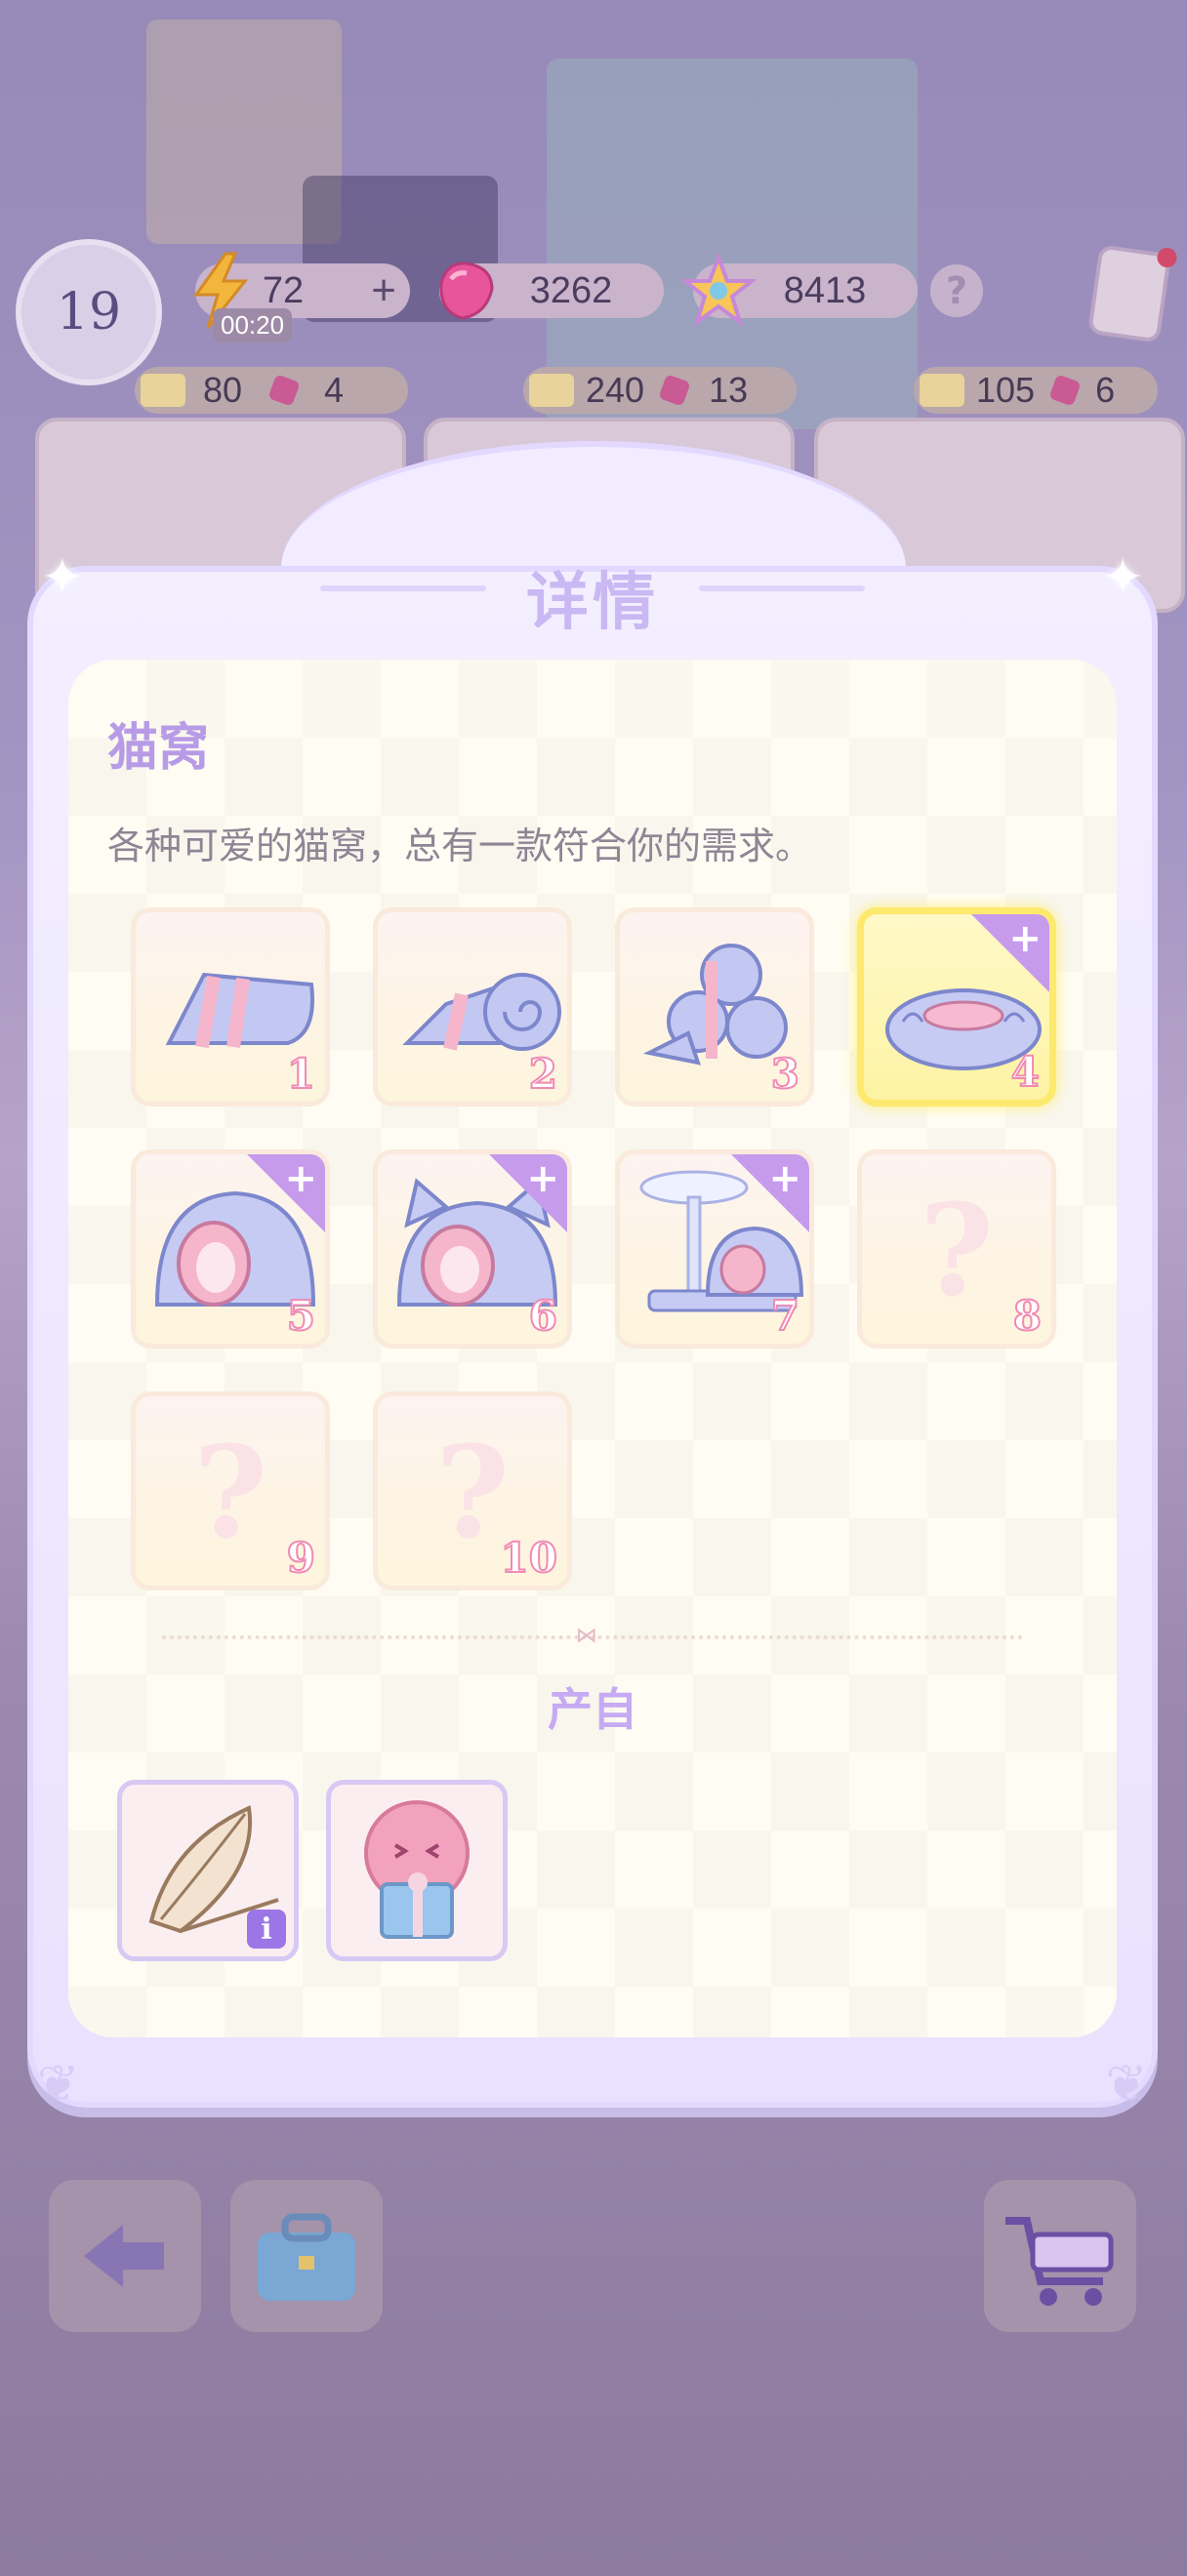  I want to click on source-item-gift-ghost, so click(417, 1870).